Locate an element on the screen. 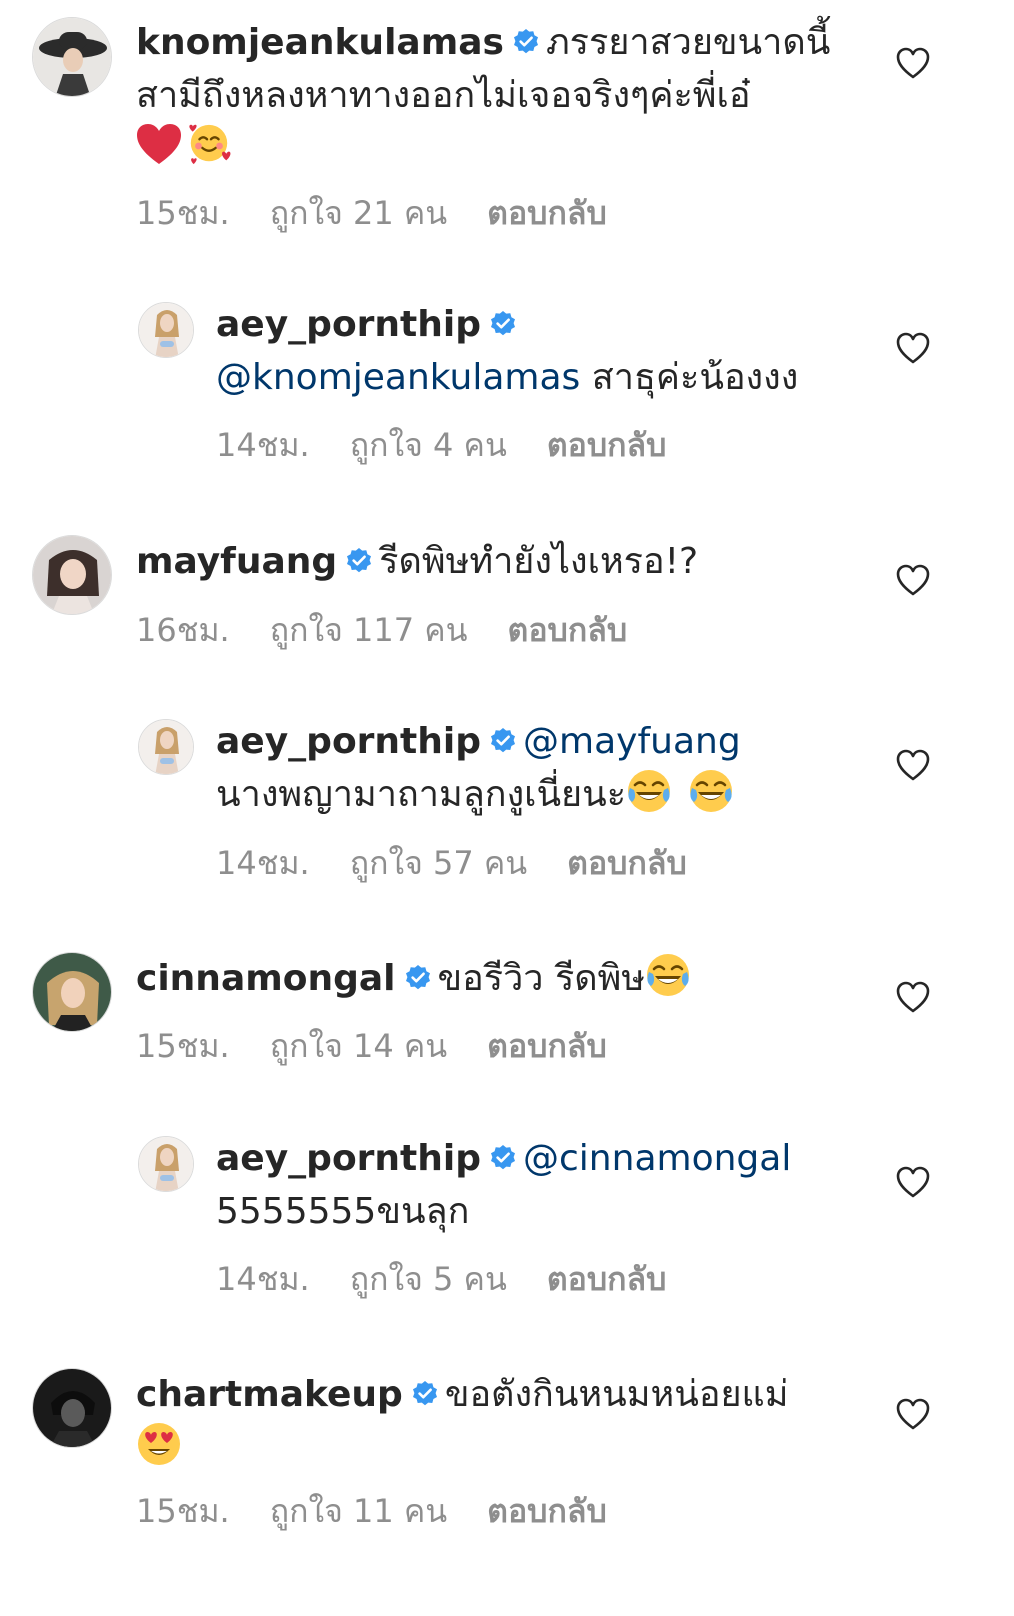  mention-link: @mayfuang is located at coordinates (632, 741).